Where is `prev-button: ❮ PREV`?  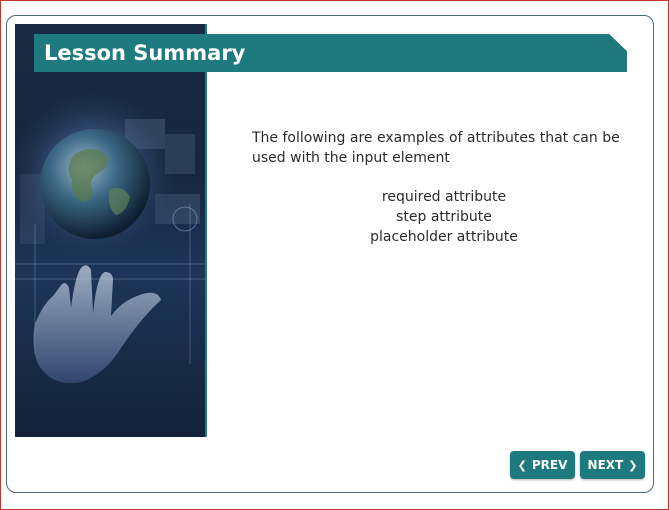 prev-button: ❮ PREV is located at coordinates (542, 465).